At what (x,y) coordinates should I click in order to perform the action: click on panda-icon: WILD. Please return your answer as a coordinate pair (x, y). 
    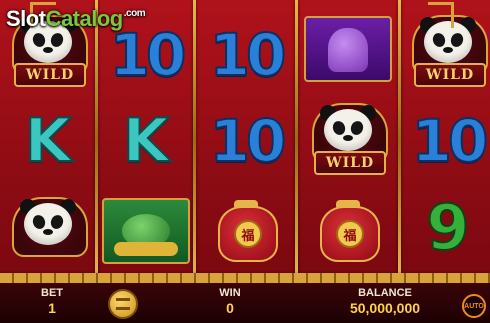
    Looking at the image, I should click on (348, 137).